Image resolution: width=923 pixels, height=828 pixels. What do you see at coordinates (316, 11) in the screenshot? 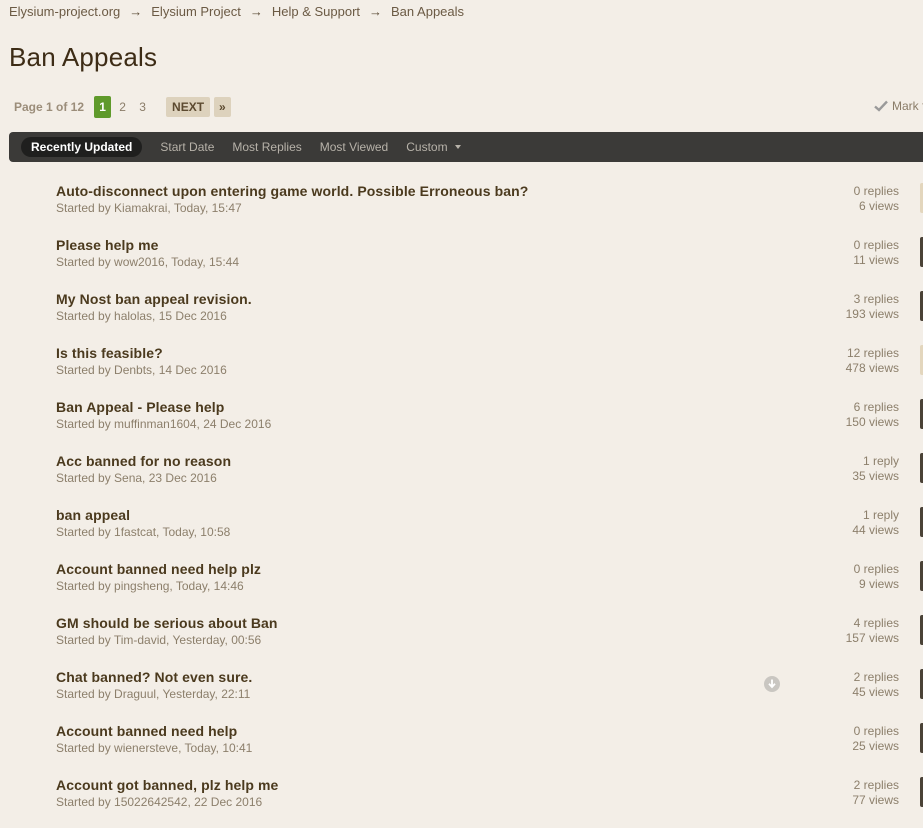
I see `breadcrumb-item-help-support: Help & Support` at bounding box center [316, 11].